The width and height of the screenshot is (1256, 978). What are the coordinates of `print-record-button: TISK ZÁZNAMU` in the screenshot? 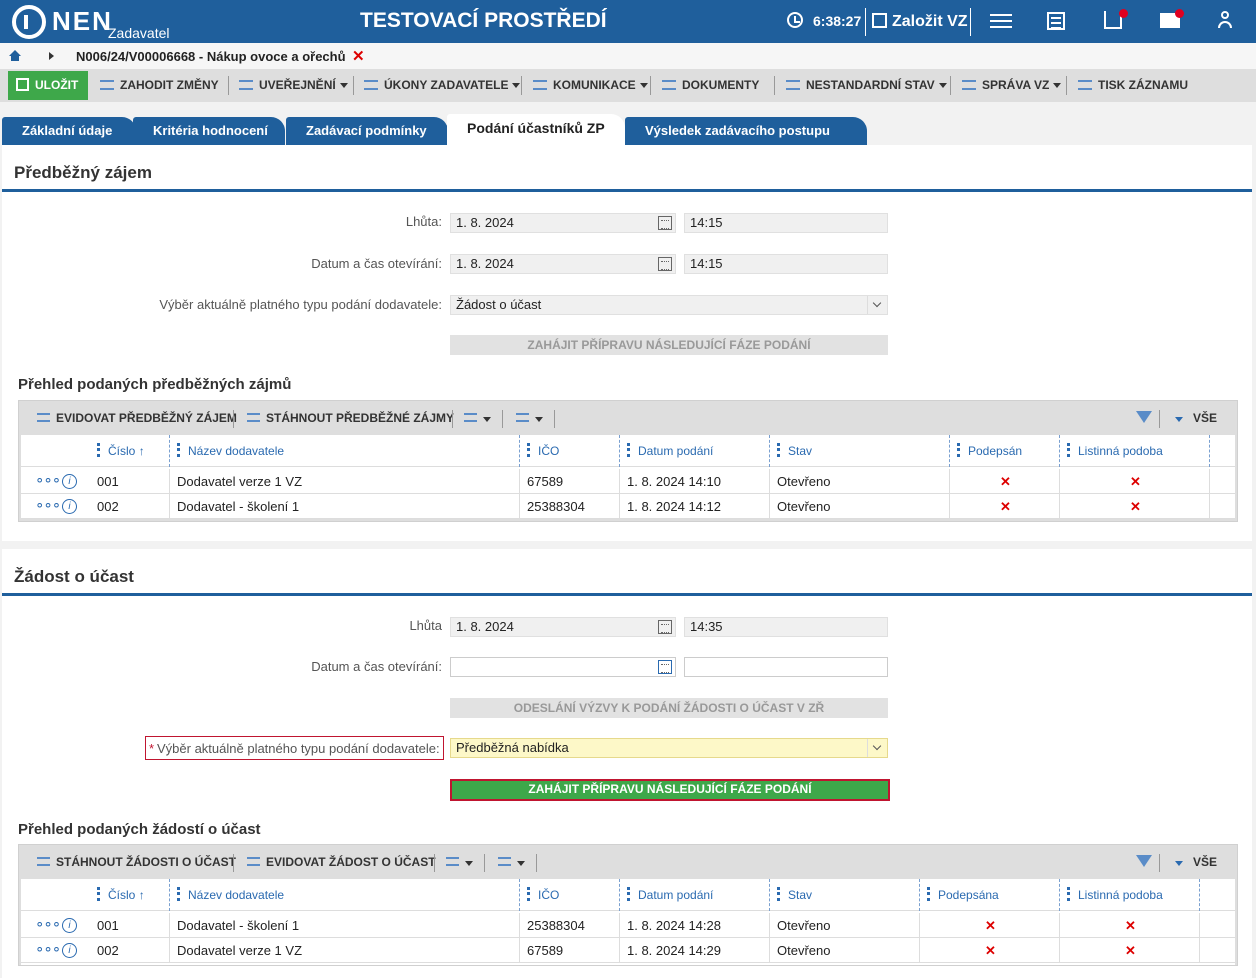 It's located at (1133, 85).